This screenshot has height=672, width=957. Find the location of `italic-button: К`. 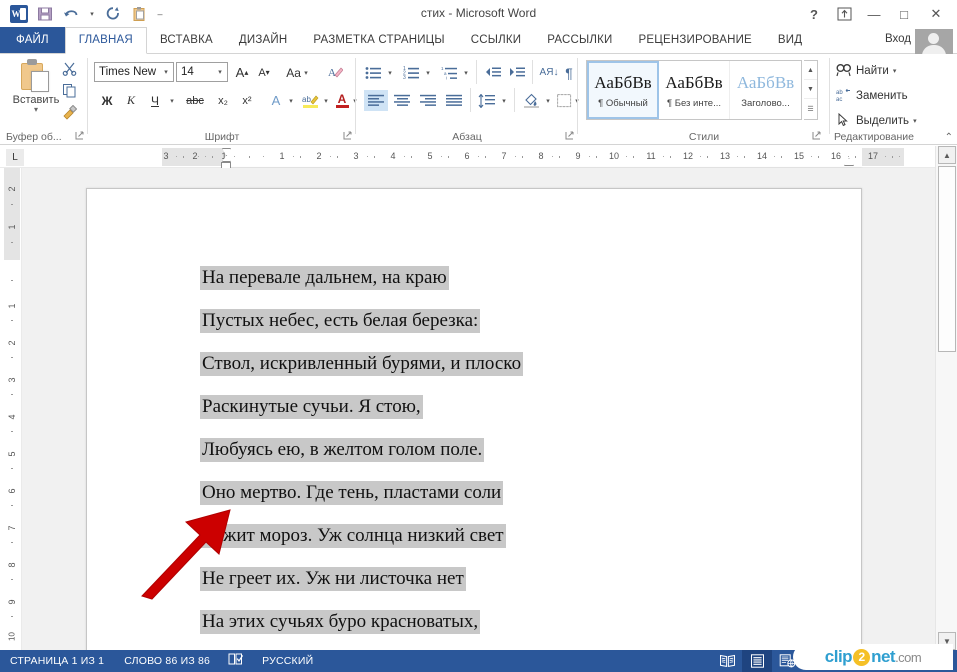

italic-button: К is located at coordinates (131, 100).